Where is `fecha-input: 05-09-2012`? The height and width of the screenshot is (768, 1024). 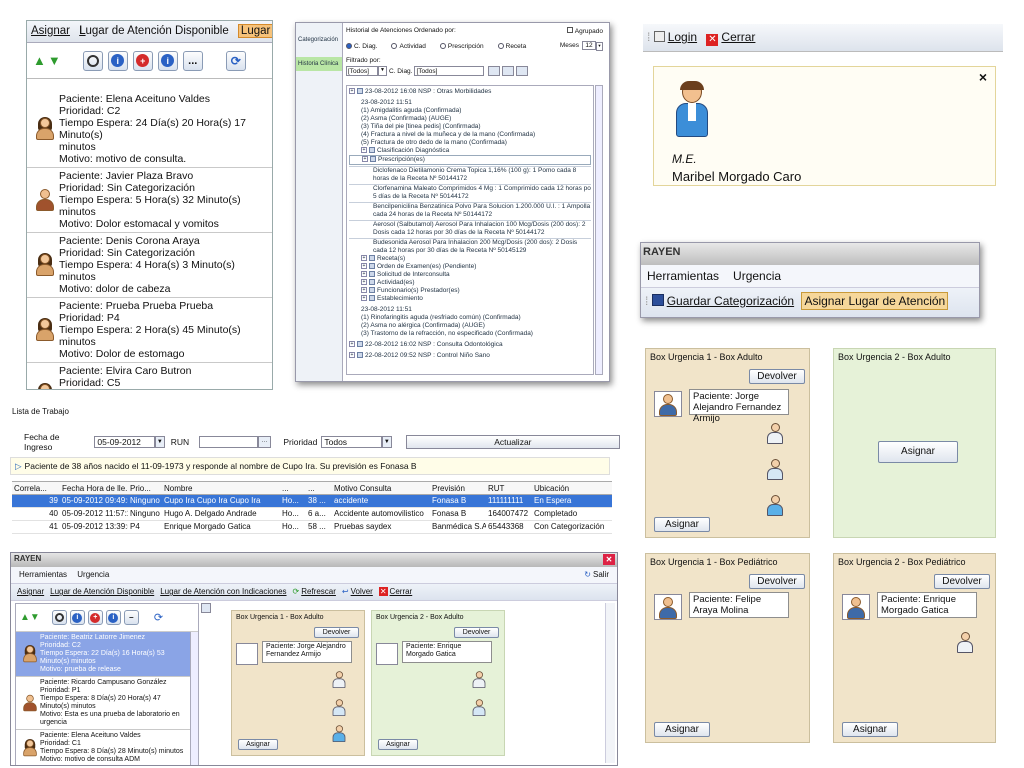 fecha-input: 05-09-2012 is located at coordinates (124, 442).